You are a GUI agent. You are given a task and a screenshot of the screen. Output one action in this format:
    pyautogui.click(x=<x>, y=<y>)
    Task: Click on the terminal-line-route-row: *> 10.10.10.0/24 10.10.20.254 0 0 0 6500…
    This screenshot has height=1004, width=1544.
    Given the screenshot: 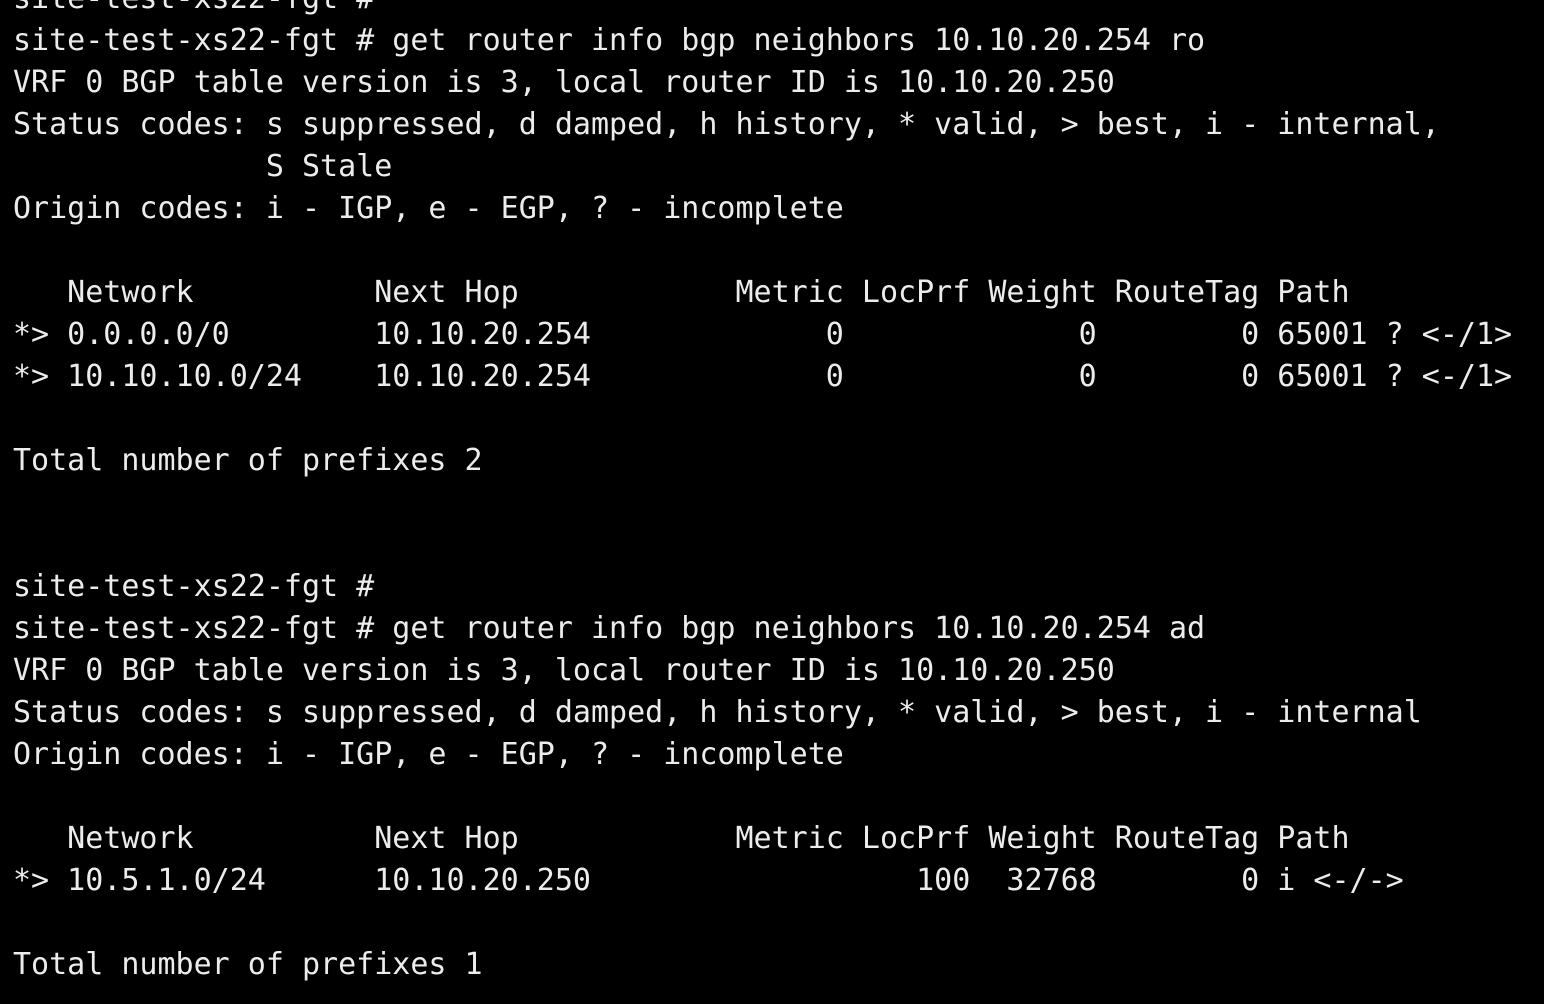 What is the action you would take?
    pyautogui.click(x=763, y=376)
    